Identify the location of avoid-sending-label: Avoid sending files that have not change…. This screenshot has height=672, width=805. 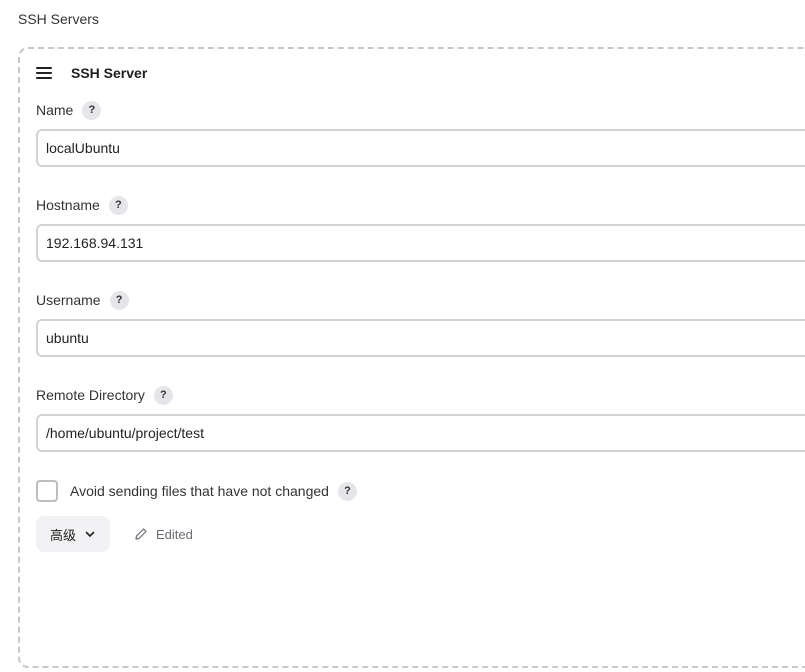
(199, 491).